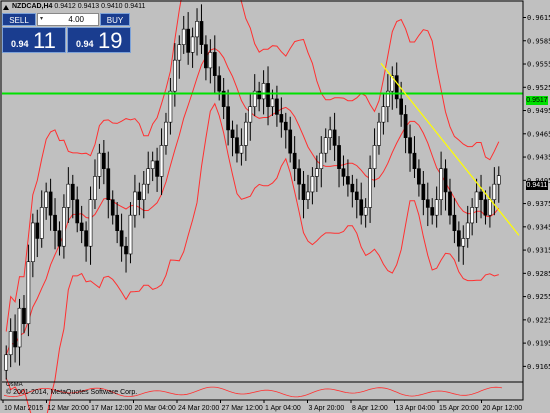 Image resolution: width=550 pixels, height=413 pixels. Describe the element at coordinates (503, 408) in the screenshot. I see `time-axis-label: 20 Apr 12:00` at that location.